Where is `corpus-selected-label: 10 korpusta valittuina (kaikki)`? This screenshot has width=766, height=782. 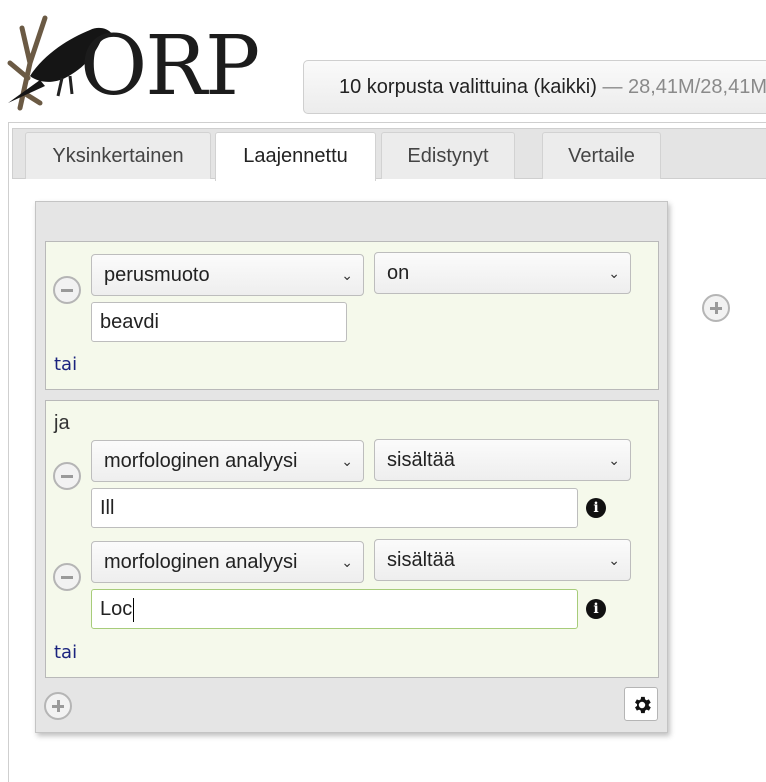
corpus-selected-label: 10 korpusta valittuina (kaikki) is located at coordinates (468, 87).